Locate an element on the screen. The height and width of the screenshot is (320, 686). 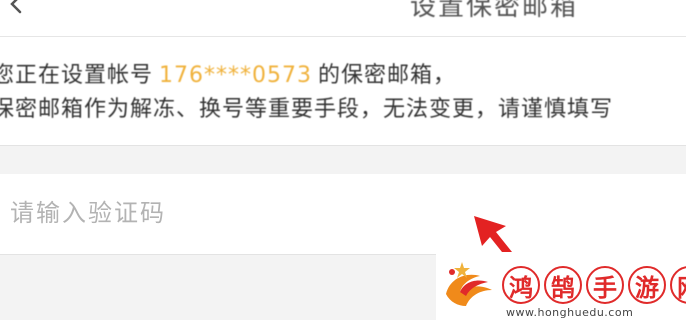
watermark-brand: 鸿 鹄 手 游 网 is located at coordinates (594, 285).